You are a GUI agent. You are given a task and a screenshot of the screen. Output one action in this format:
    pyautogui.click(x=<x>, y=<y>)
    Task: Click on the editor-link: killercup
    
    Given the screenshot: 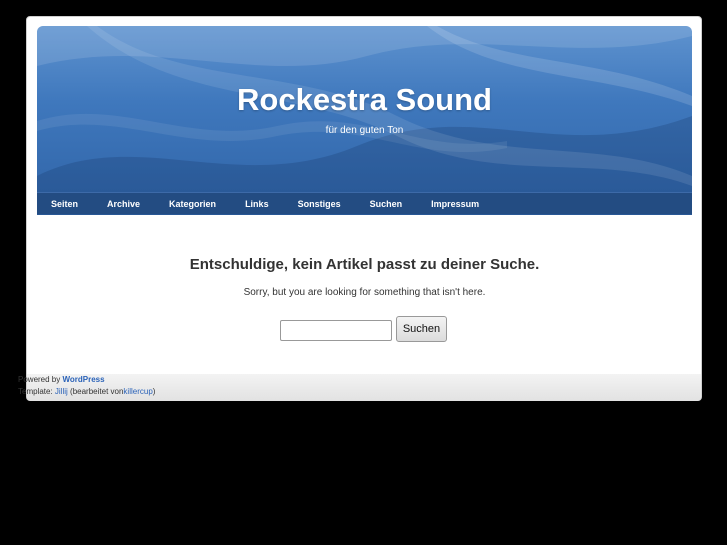 What is the action you would take?
    pyautogui.click(x=137, y=391)
    